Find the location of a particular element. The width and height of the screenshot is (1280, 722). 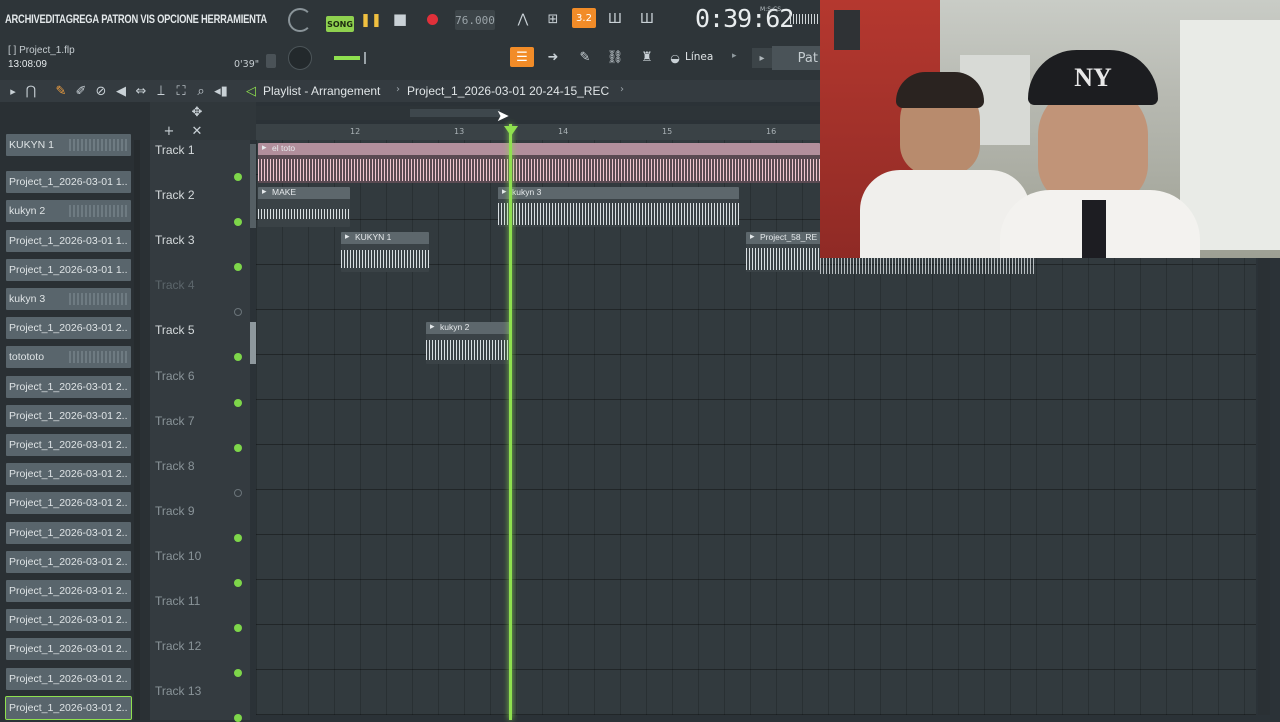

track-name: Track 10 is located at coordinates (178, 556).